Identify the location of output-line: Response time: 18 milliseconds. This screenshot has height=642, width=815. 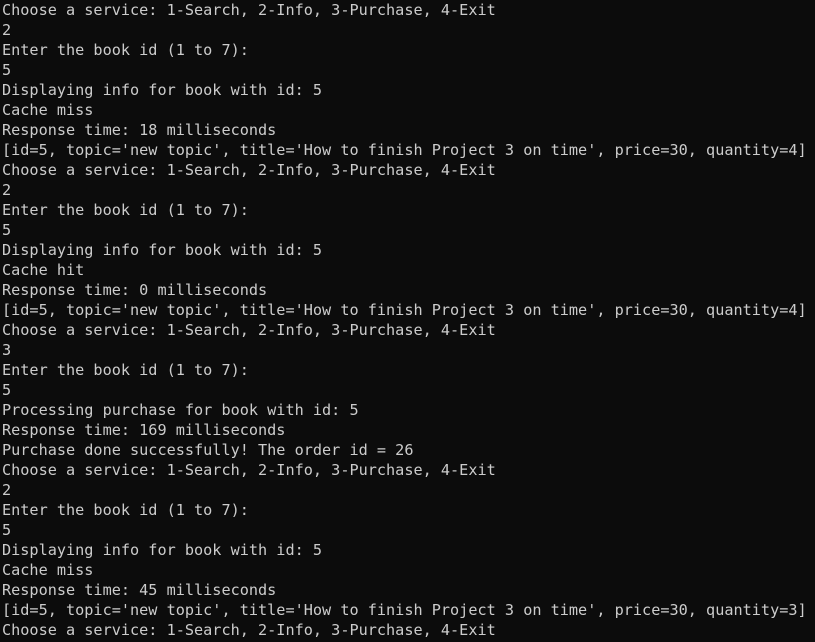
(139, 130).